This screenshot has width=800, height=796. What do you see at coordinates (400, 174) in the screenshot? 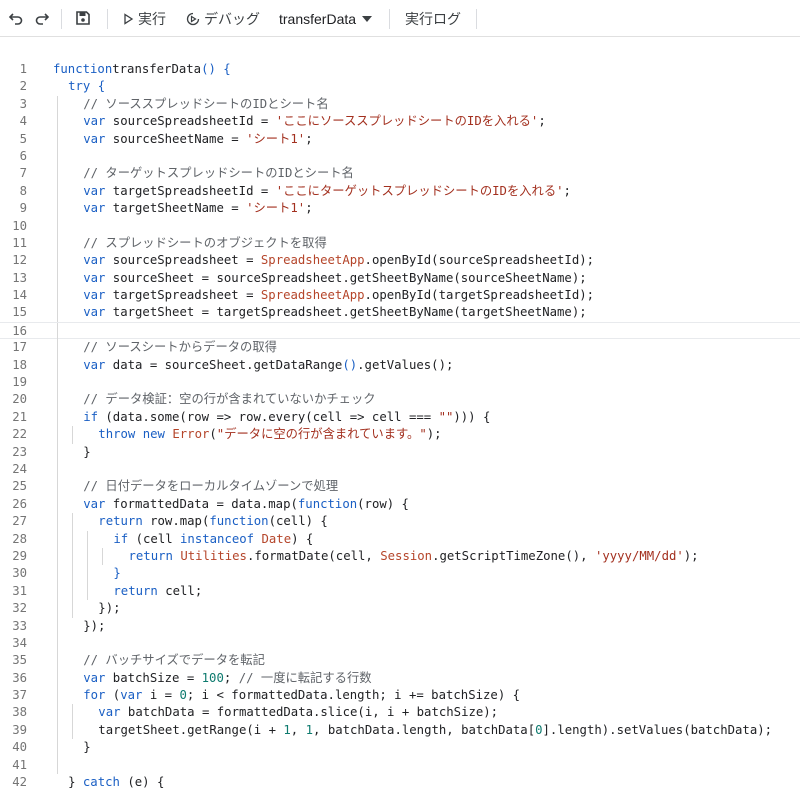
I see `code-line: 7 // ターゲットスプレッドシートのIDとシート名` at bounding box center [400, 174].